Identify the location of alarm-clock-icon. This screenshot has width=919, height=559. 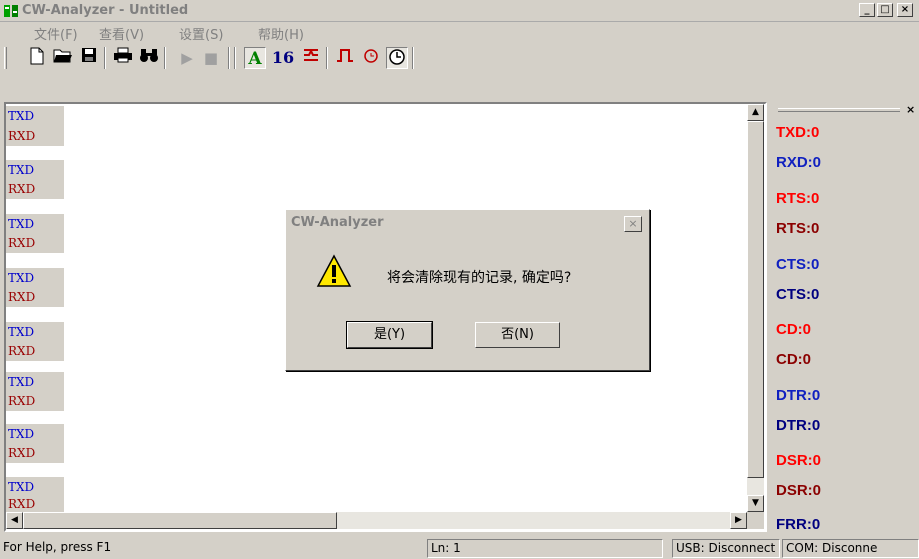
(371, 58).